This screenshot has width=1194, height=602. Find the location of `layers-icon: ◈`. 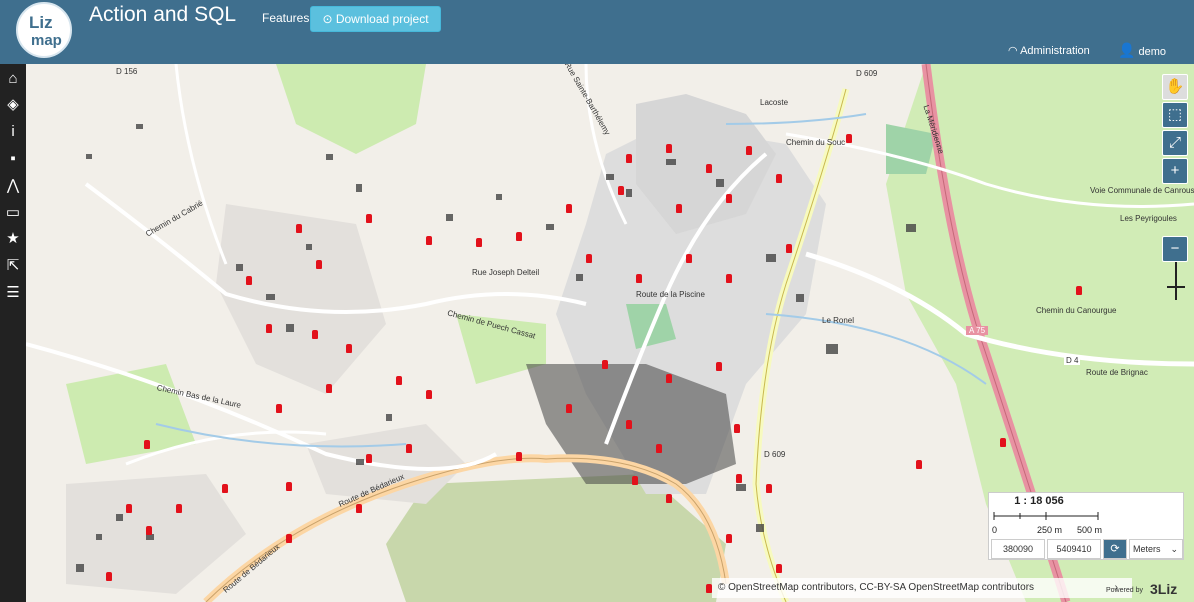

layers-icon: ◈ is located at coordinates (13, 105).